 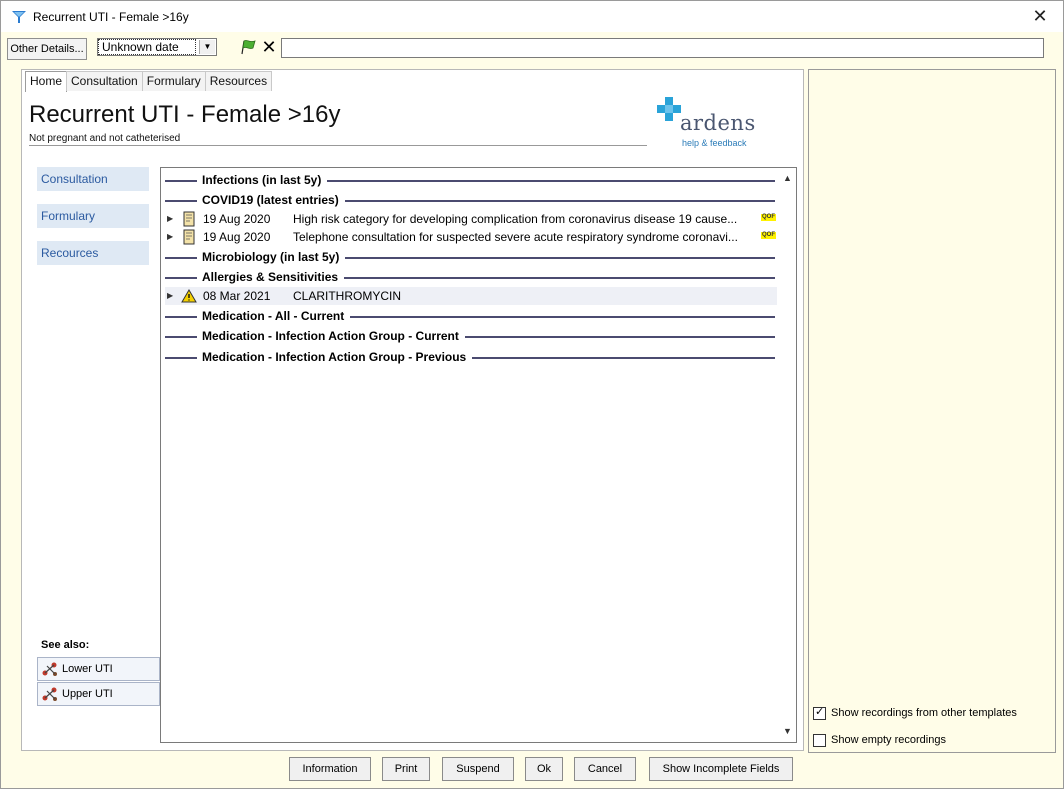 I want to click on side-nav: Consultation Formulary Recources, so click(x=93, y=222).